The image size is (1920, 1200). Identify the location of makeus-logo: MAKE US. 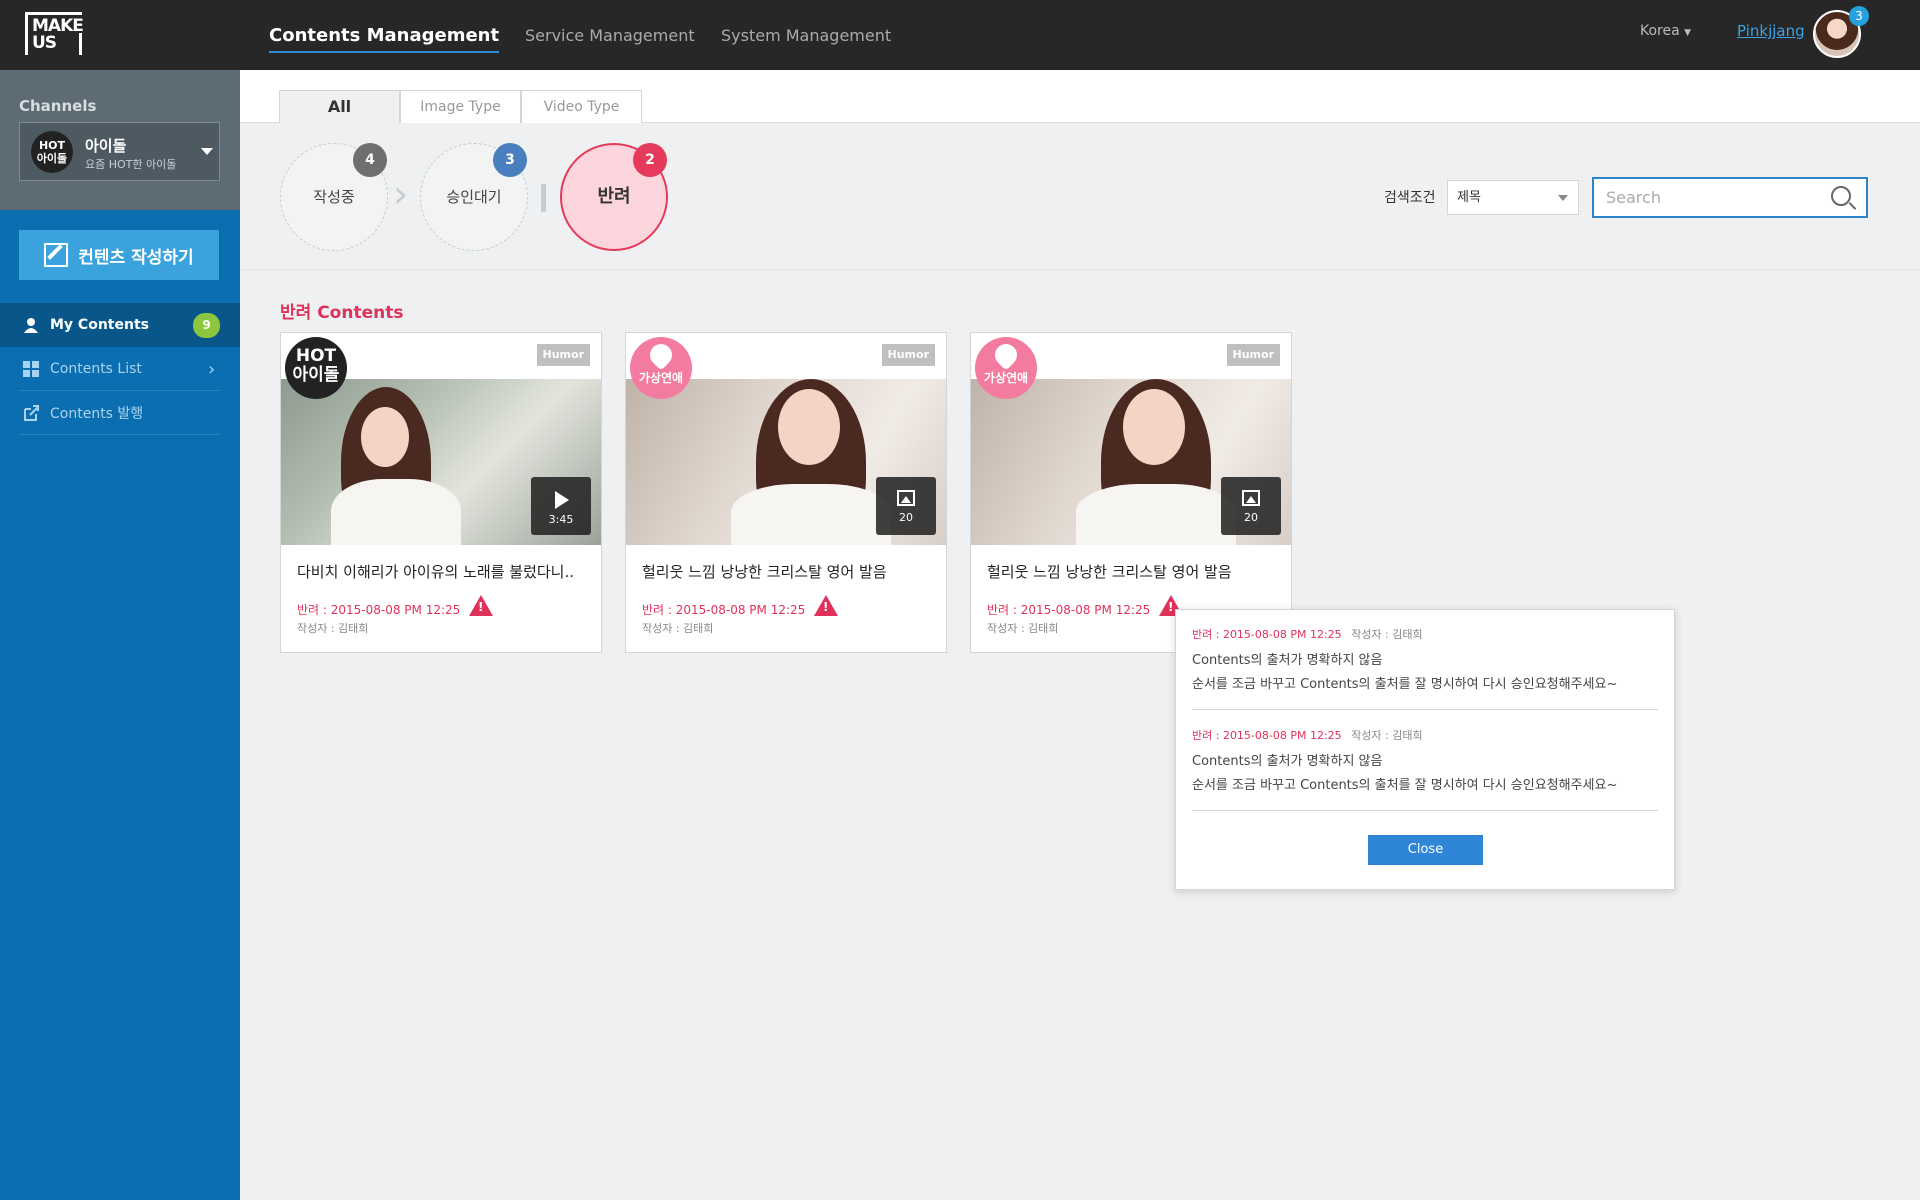
(54, 33).